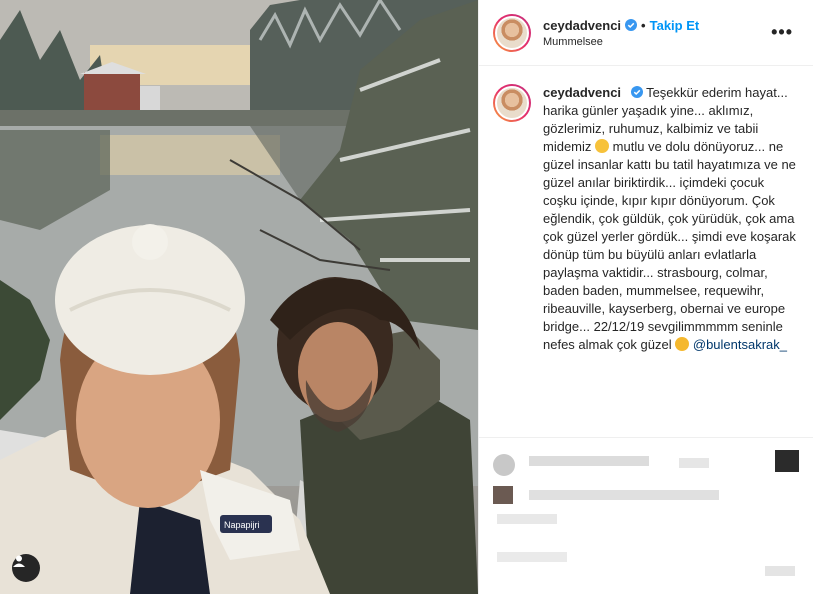 The width and height of the screenshot is (813, 594). What do you see at coordinates (19, 561) in the screenshot?
I see `user-icon` at bounding box center [19, 561].